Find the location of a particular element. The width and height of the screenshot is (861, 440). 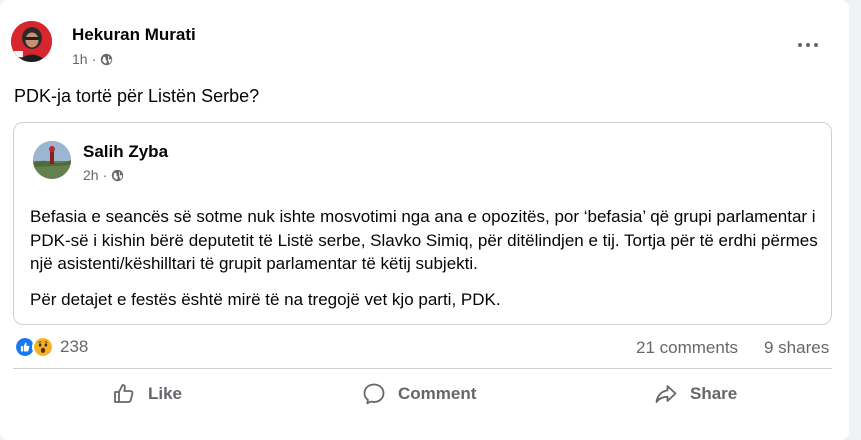

author-avatar-image is located at coordinates (31, 41).